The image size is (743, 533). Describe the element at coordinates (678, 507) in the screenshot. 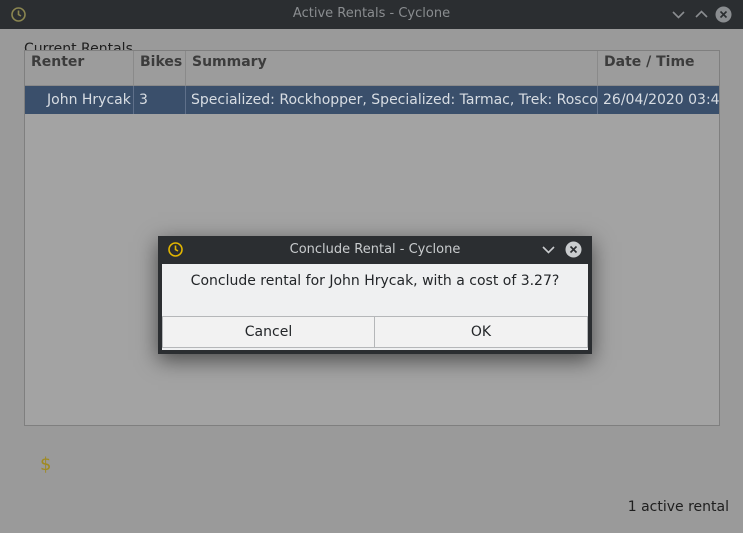

I see `status-label: 1 active rental` at that location.